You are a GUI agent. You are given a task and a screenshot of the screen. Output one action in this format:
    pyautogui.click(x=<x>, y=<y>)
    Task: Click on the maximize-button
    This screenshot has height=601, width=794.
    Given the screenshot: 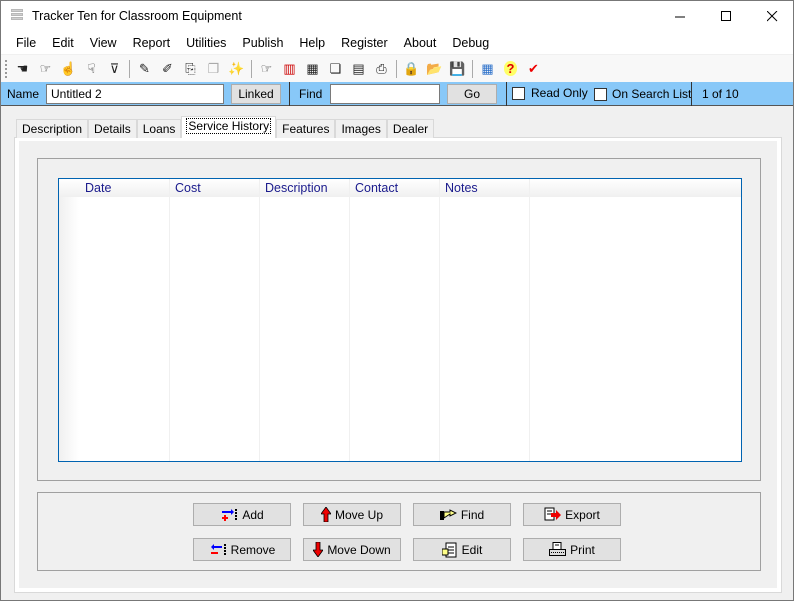 What is the action you would take?
    pyautogui.click(x=726, y=16)
    